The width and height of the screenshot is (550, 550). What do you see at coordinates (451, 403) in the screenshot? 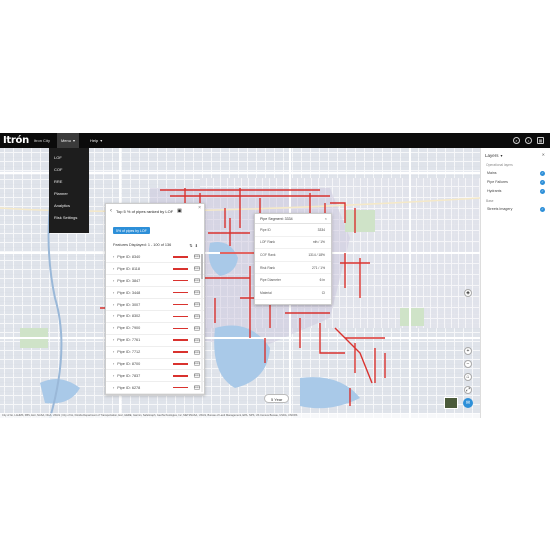
I see `basemap-toggle` at bounding box center [451, 403].